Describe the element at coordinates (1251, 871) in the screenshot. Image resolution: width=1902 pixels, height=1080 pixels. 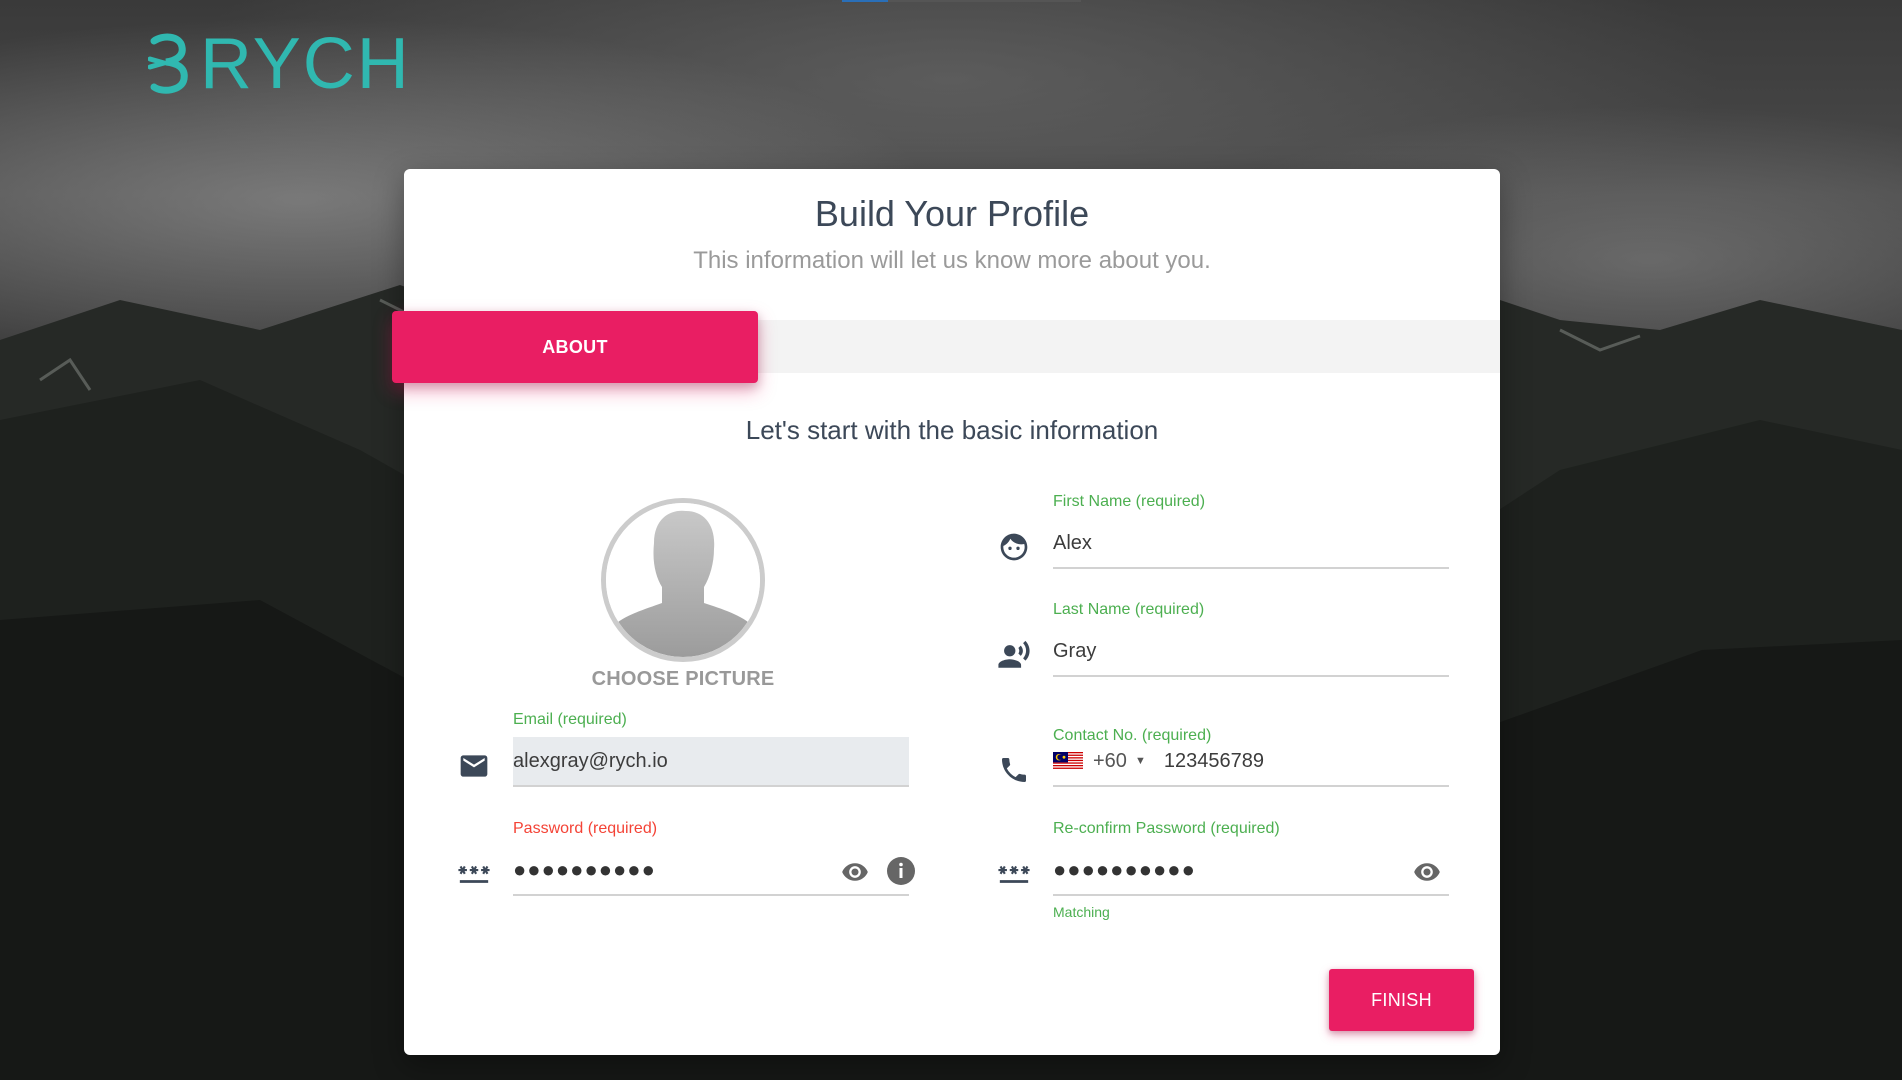
I see `confirm-password-input: ●●●●●●●●●●` at that location.